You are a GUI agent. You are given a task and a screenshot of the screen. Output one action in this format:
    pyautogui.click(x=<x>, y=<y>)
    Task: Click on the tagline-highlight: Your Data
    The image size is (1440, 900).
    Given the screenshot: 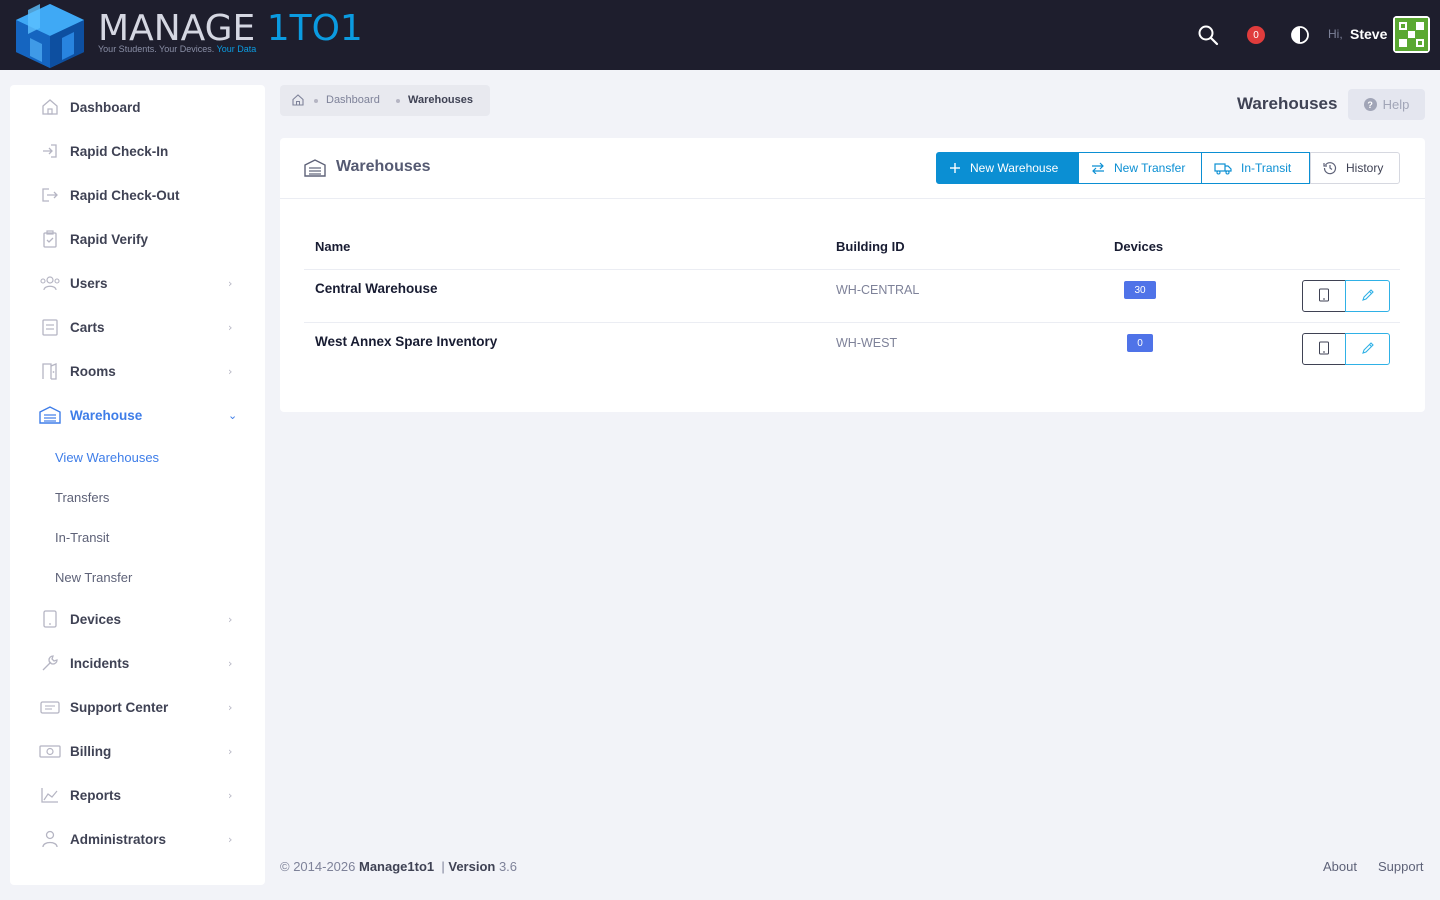 What is the action you would take?
    pyautogui.click(x=236, y=49)
    